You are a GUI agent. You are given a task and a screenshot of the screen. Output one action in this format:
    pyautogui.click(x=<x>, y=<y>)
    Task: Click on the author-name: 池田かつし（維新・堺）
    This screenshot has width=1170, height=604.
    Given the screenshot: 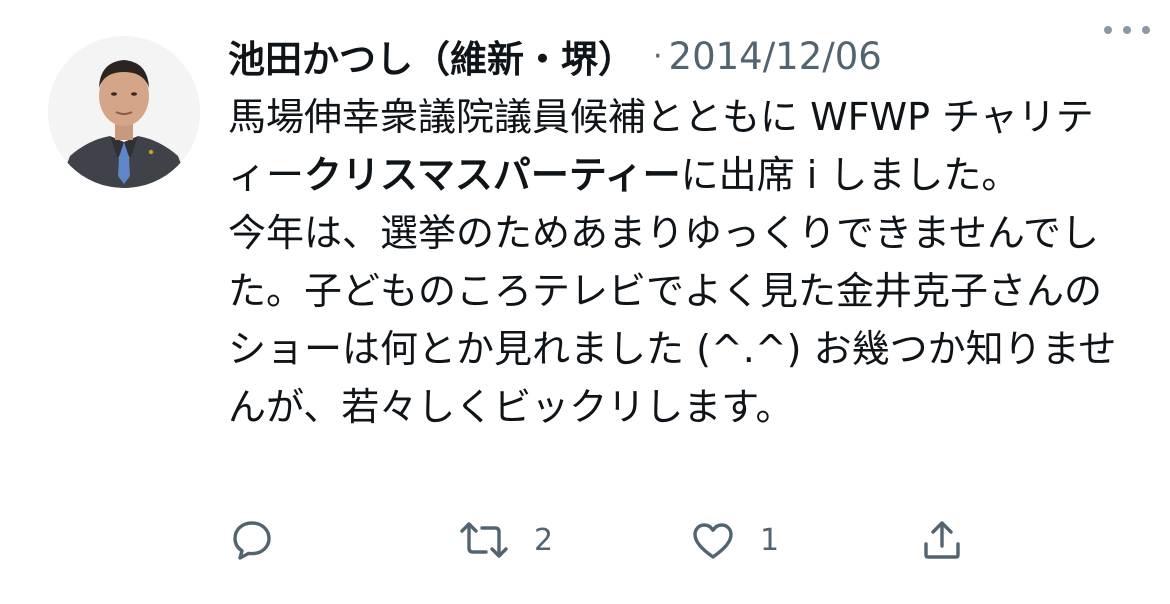 What is the action you would take?
    pyautogui.click(x=431, y=56)
    